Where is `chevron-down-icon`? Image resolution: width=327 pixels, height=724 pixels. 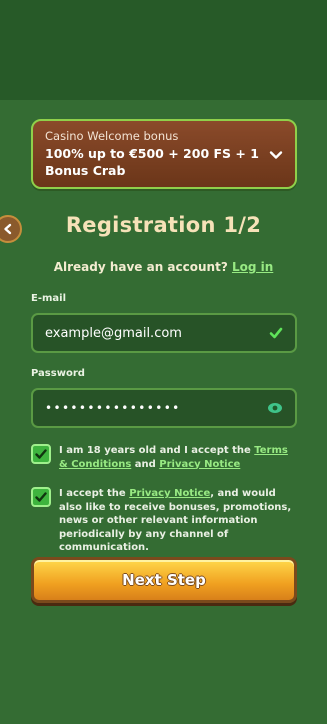
chevron-down-icon is located at coordinates (276, 155).